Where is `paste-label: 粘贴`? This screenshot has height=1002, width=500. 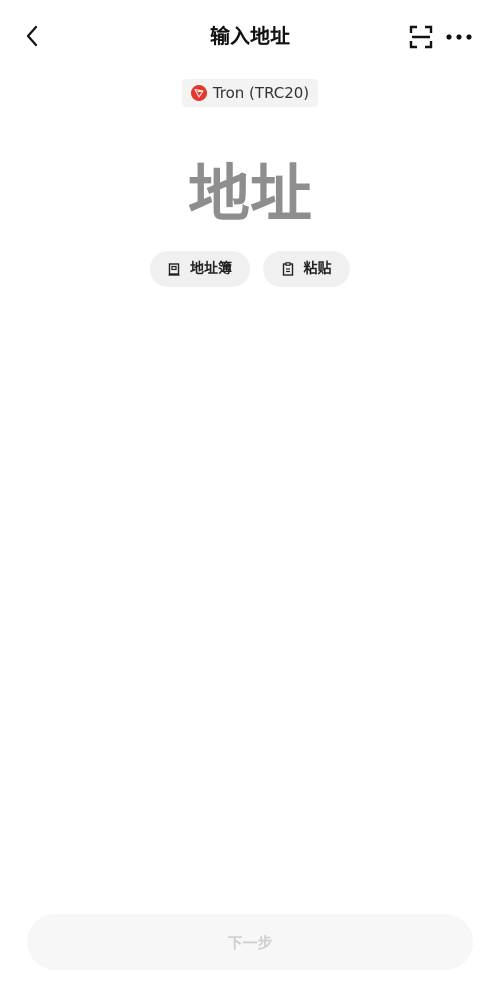
paste-label: 粘贴 is located at coordinates (317, 269).